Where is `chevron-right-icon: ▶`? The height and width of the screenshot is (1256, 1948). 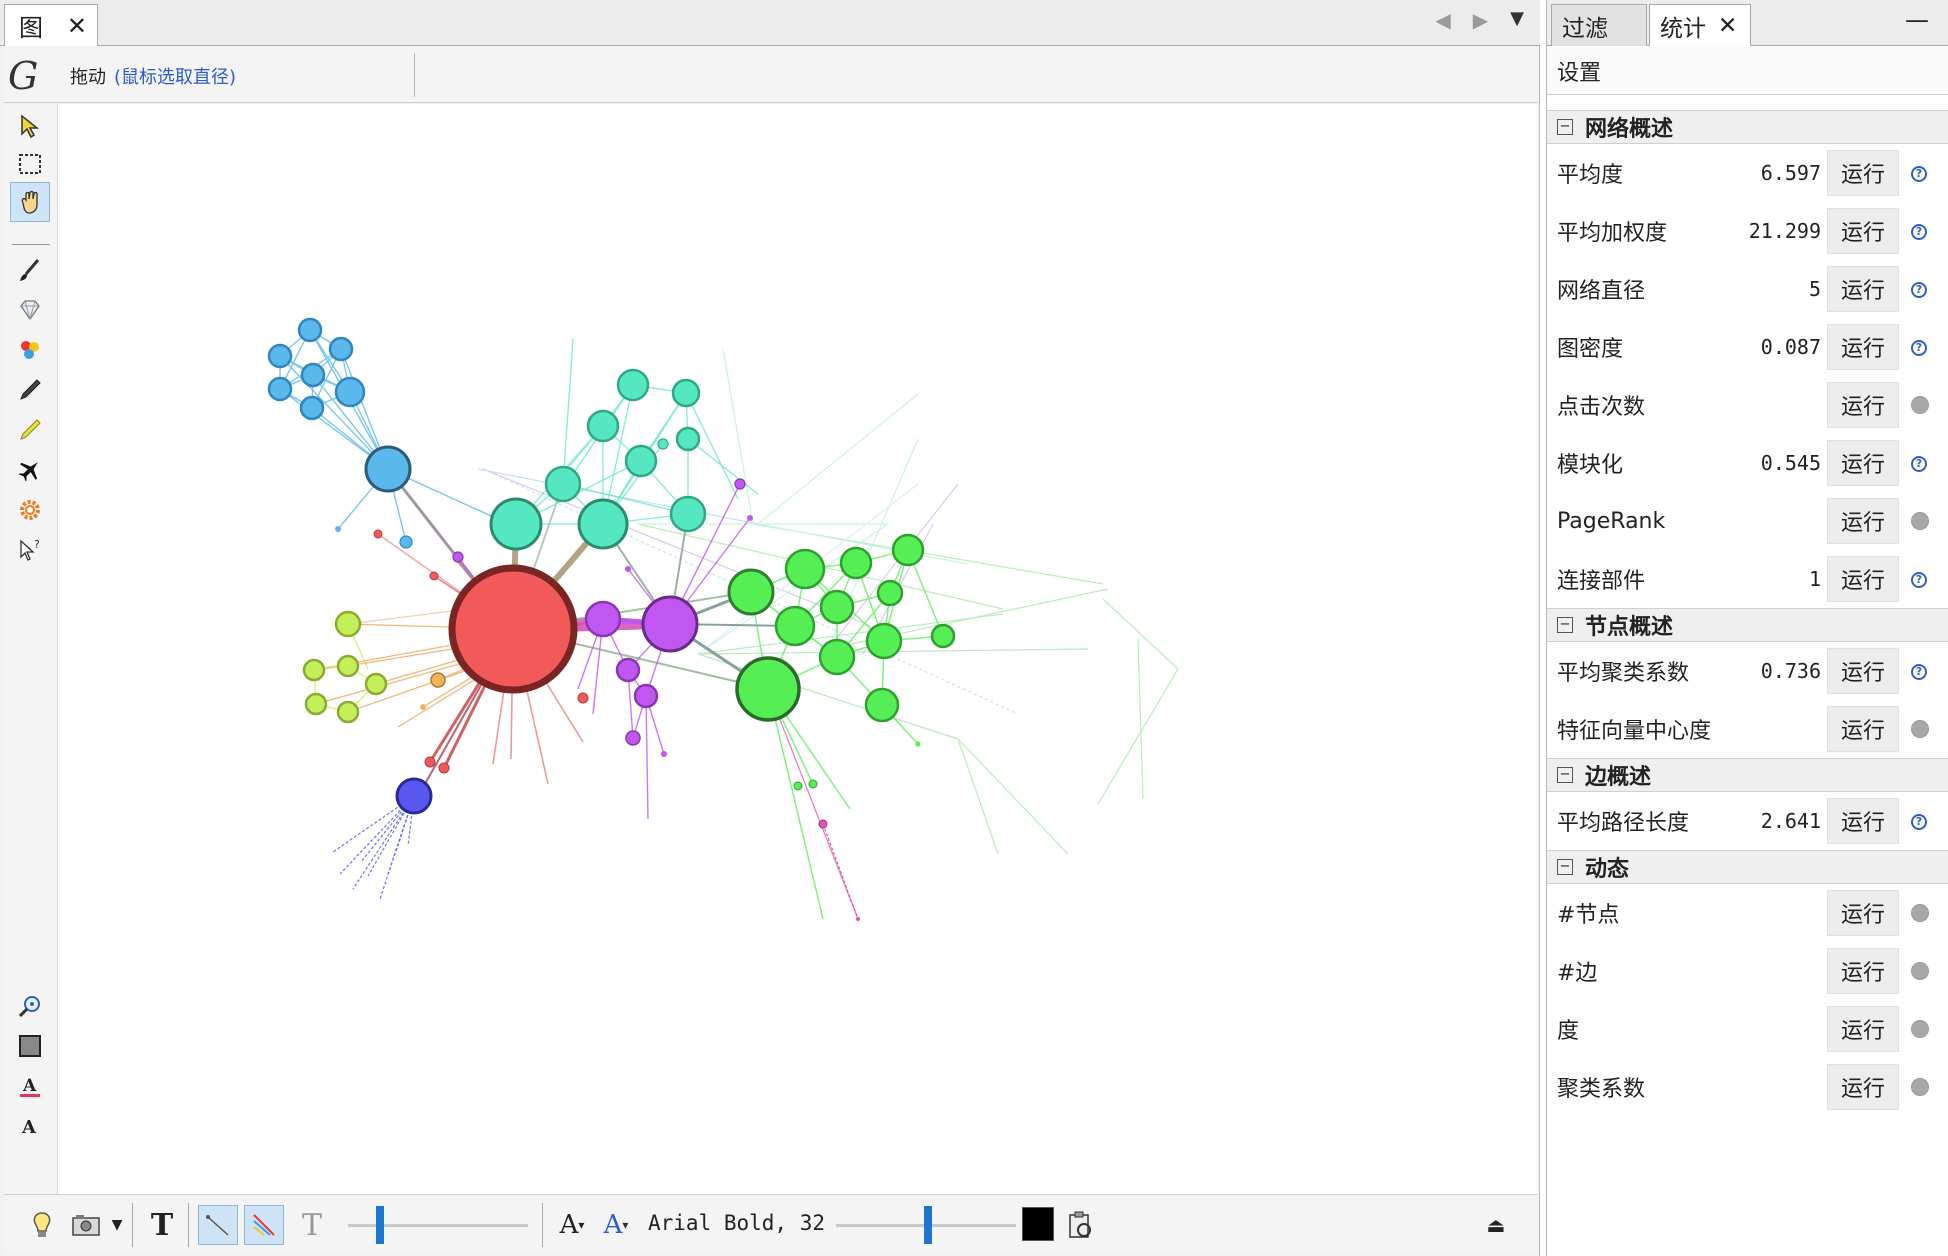
chevron-right-icon: ▶ is located at coordinates (1480, 20).